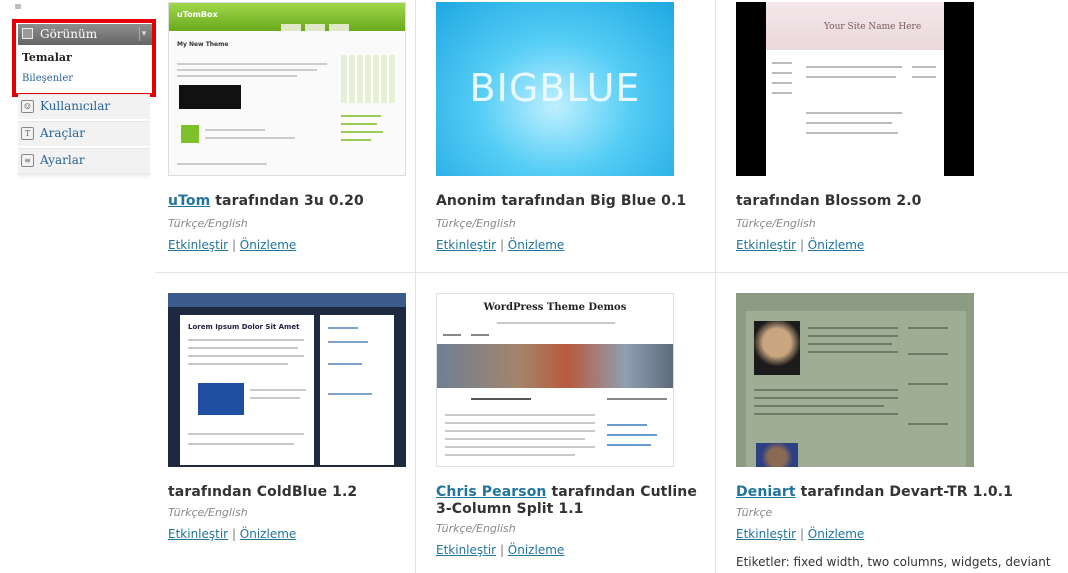  What do you see at coordinates (874, 492) in the screenshot?
I see `theme-title: Deniart tarafından Devart-TR 1.0.1` at bounding box center [874, 492].